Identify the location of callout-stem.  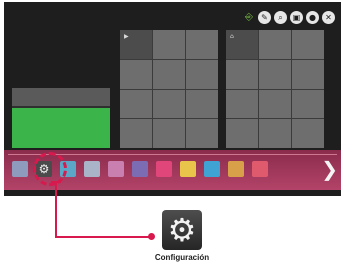
(56, 210).